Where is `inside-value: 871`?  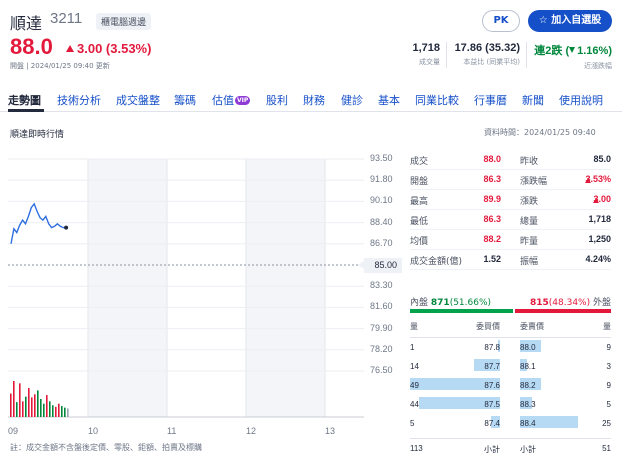 inside-value: 871 is located at coordinates (440, 303).